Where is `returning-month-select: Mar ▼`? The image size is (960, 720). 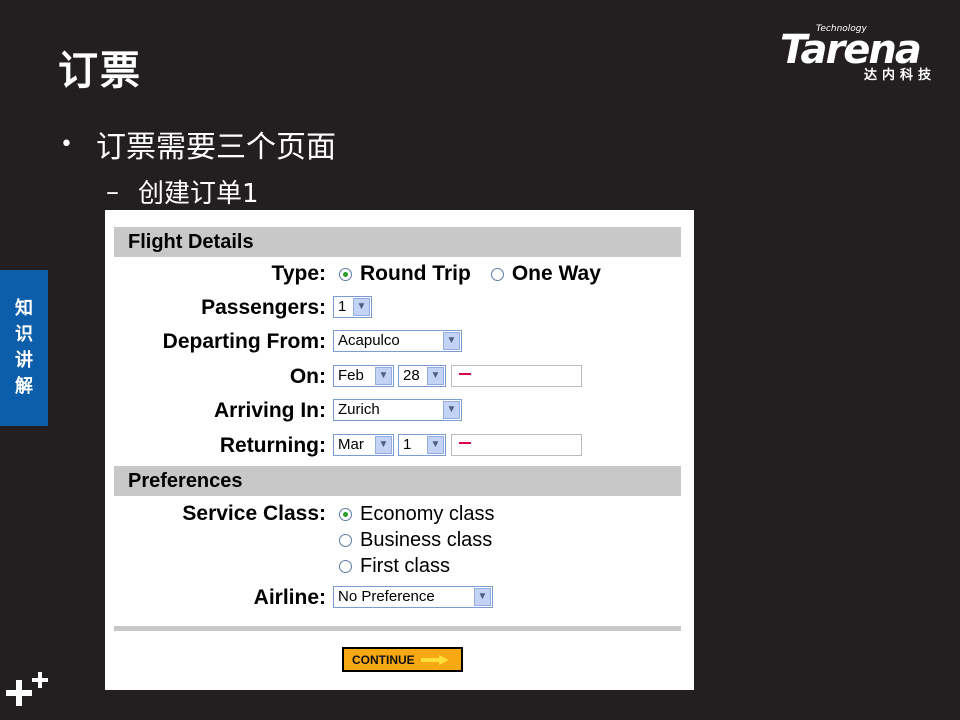 returning-month-select: Mar ▼ is located at coordinates (363, 445).